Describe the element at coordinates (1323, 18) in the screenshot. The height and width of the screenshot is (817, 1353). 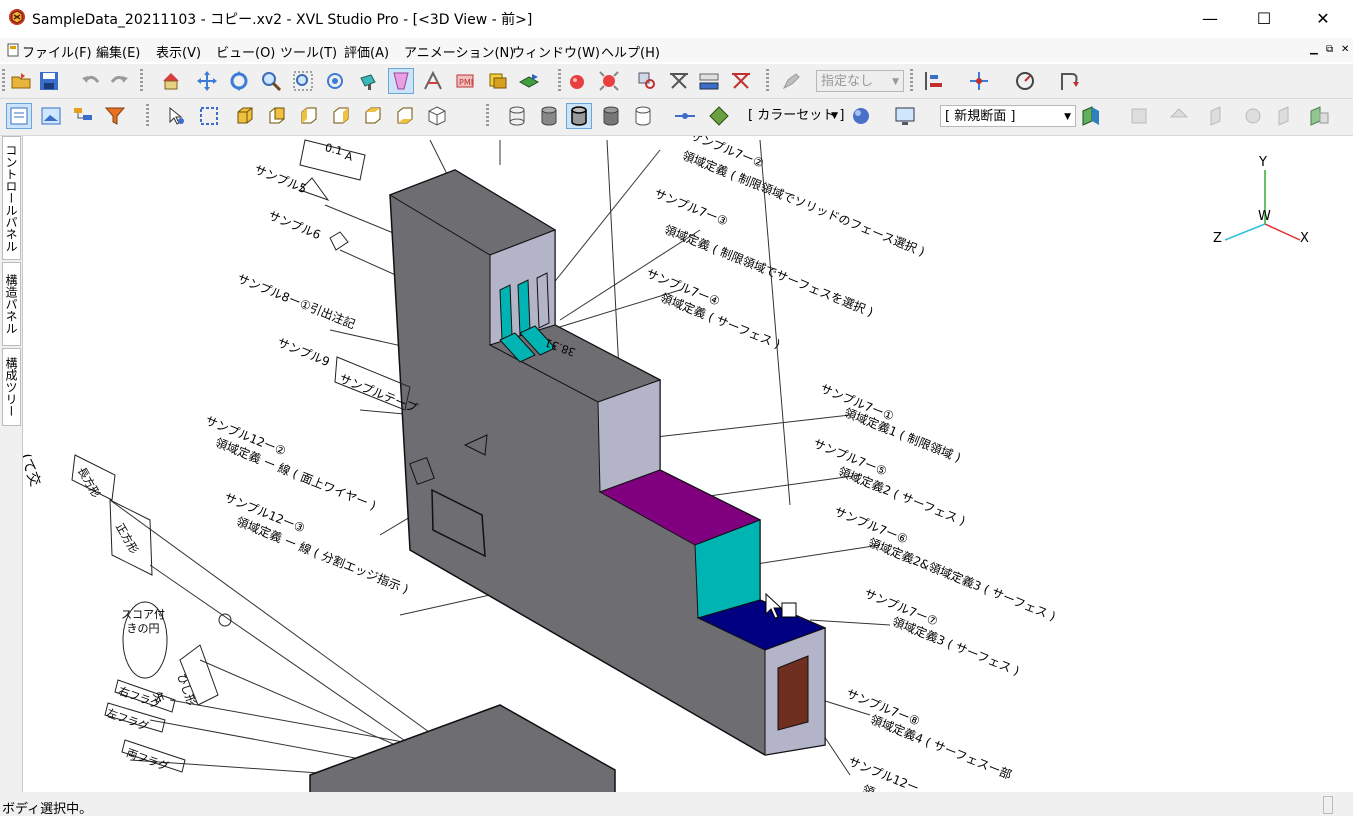
I see `close-button: ✕` at that location.